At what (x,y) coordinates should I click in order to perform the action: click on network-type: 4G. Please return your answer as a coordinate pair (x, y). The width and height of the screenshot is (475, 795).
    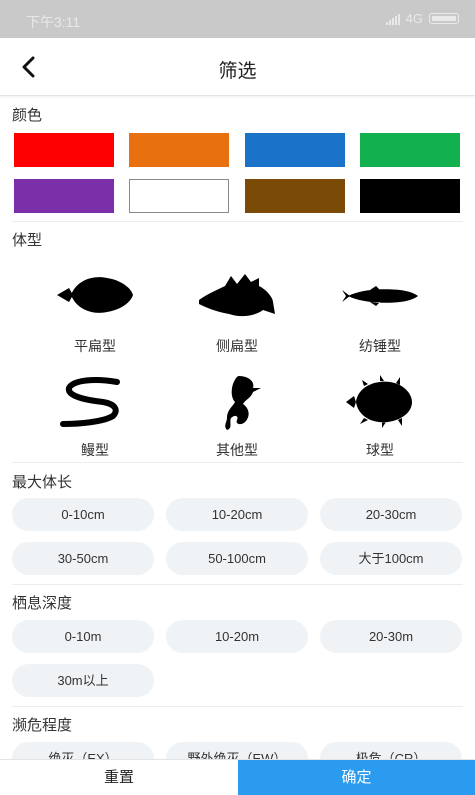
    Looking at the image, I should click on (414, 18).